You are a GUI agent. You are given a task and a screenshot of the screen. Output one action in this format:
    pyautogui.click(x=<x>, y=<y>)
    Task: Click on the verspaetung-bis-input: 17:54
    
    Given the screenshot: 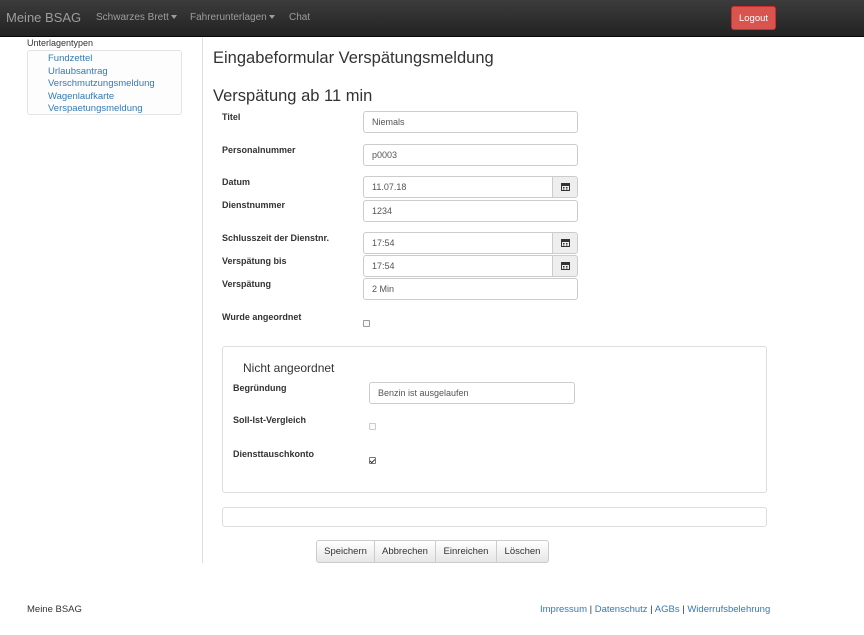 What is the action you would take?
    pyautogui.click(x=458, y=266)
    